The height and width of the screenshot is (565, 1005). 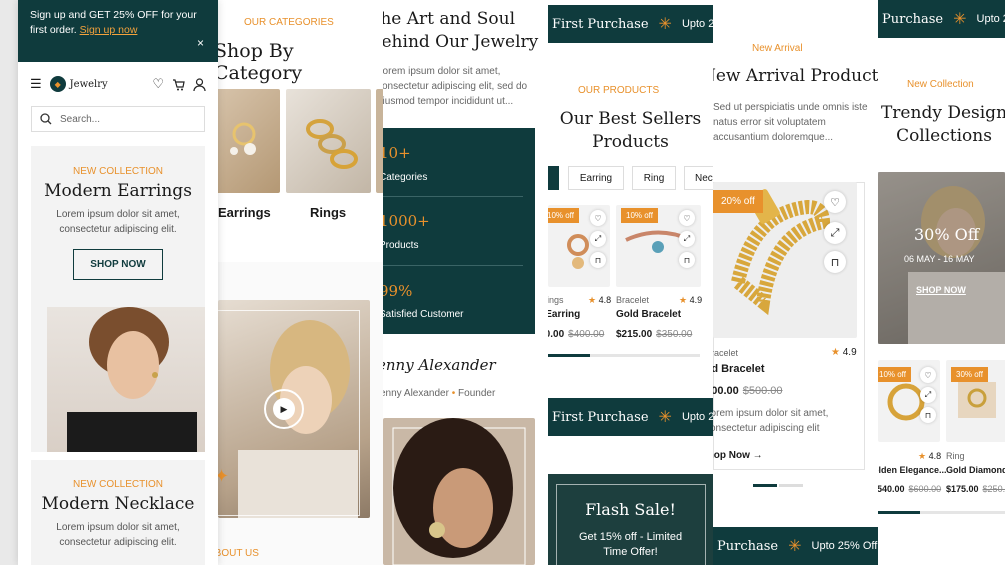 I want to click on marquee-text: First Purchase, so click(x=600, y=24).